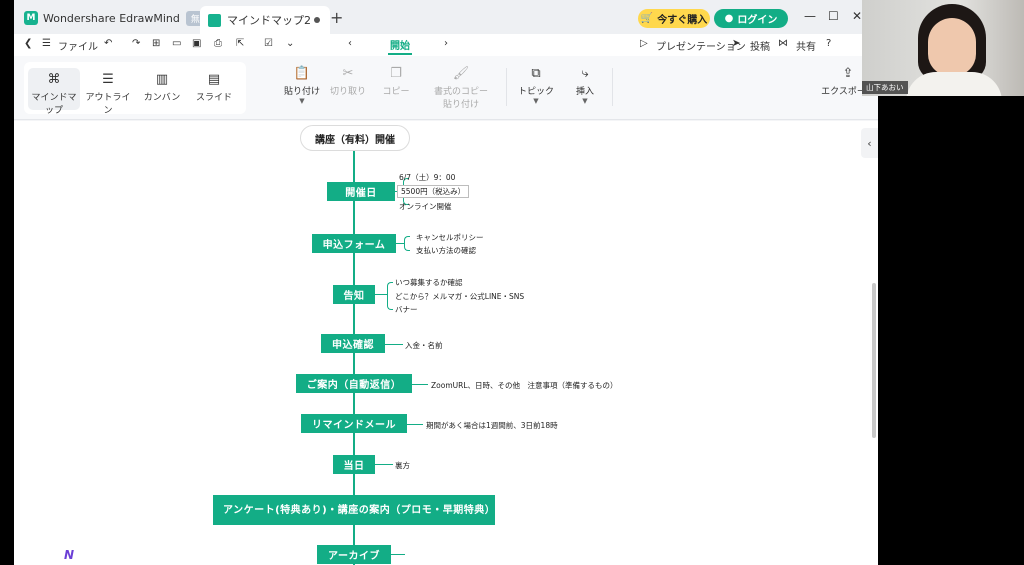  What do you see at coordinates (396, 73) in the screenshot?
I see `copy-icon: ❐` at bounding box center [396, 73].